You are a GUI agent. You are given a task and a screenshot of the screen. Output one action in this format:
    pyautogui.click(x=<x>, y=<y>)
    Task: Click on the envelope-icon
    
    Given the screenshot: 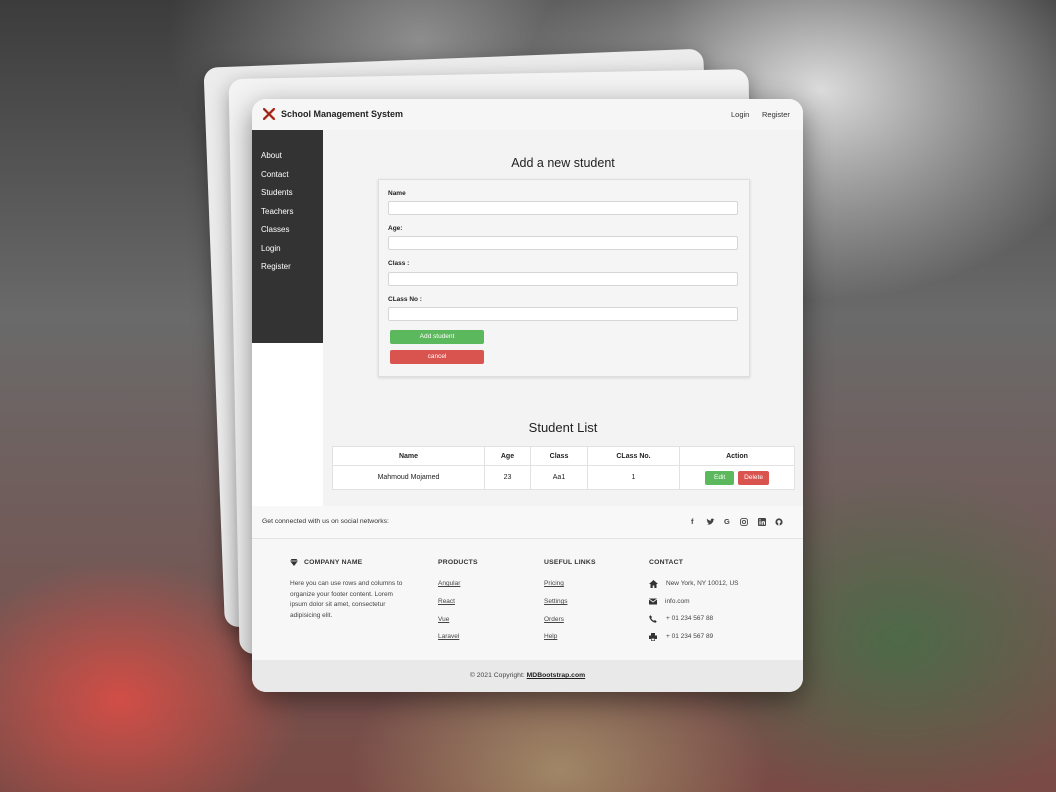 What is the action you would take?
    pyautogui.click(x=653, y=601)
    